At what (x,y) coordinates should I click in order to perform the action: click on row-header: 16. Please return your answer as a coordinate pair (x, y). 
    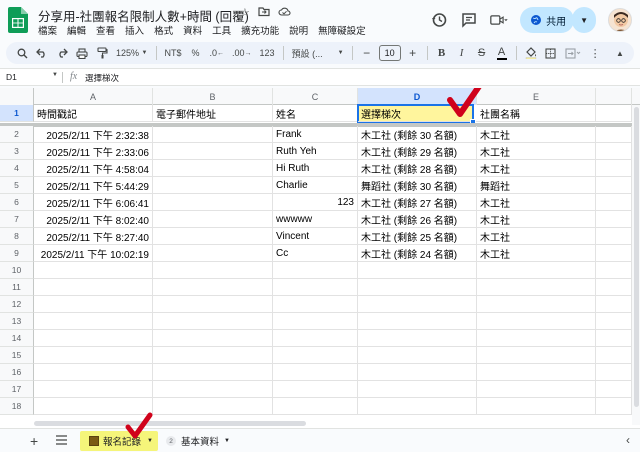
    Looking at the image, I should click on (17, 372).